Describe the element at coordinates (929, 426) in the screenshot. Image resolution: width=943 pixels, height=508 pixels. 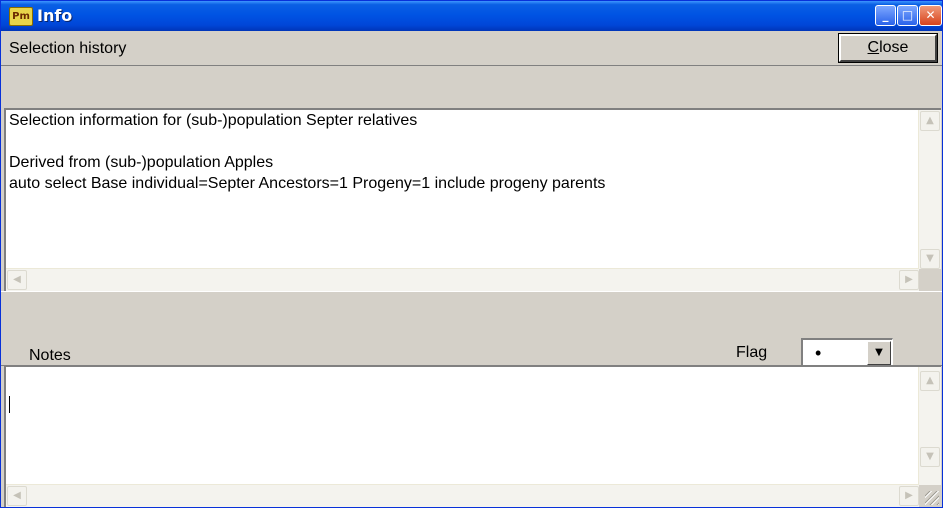
I see `notes-vertical-scrollbar: ▲ ▼` at that location.